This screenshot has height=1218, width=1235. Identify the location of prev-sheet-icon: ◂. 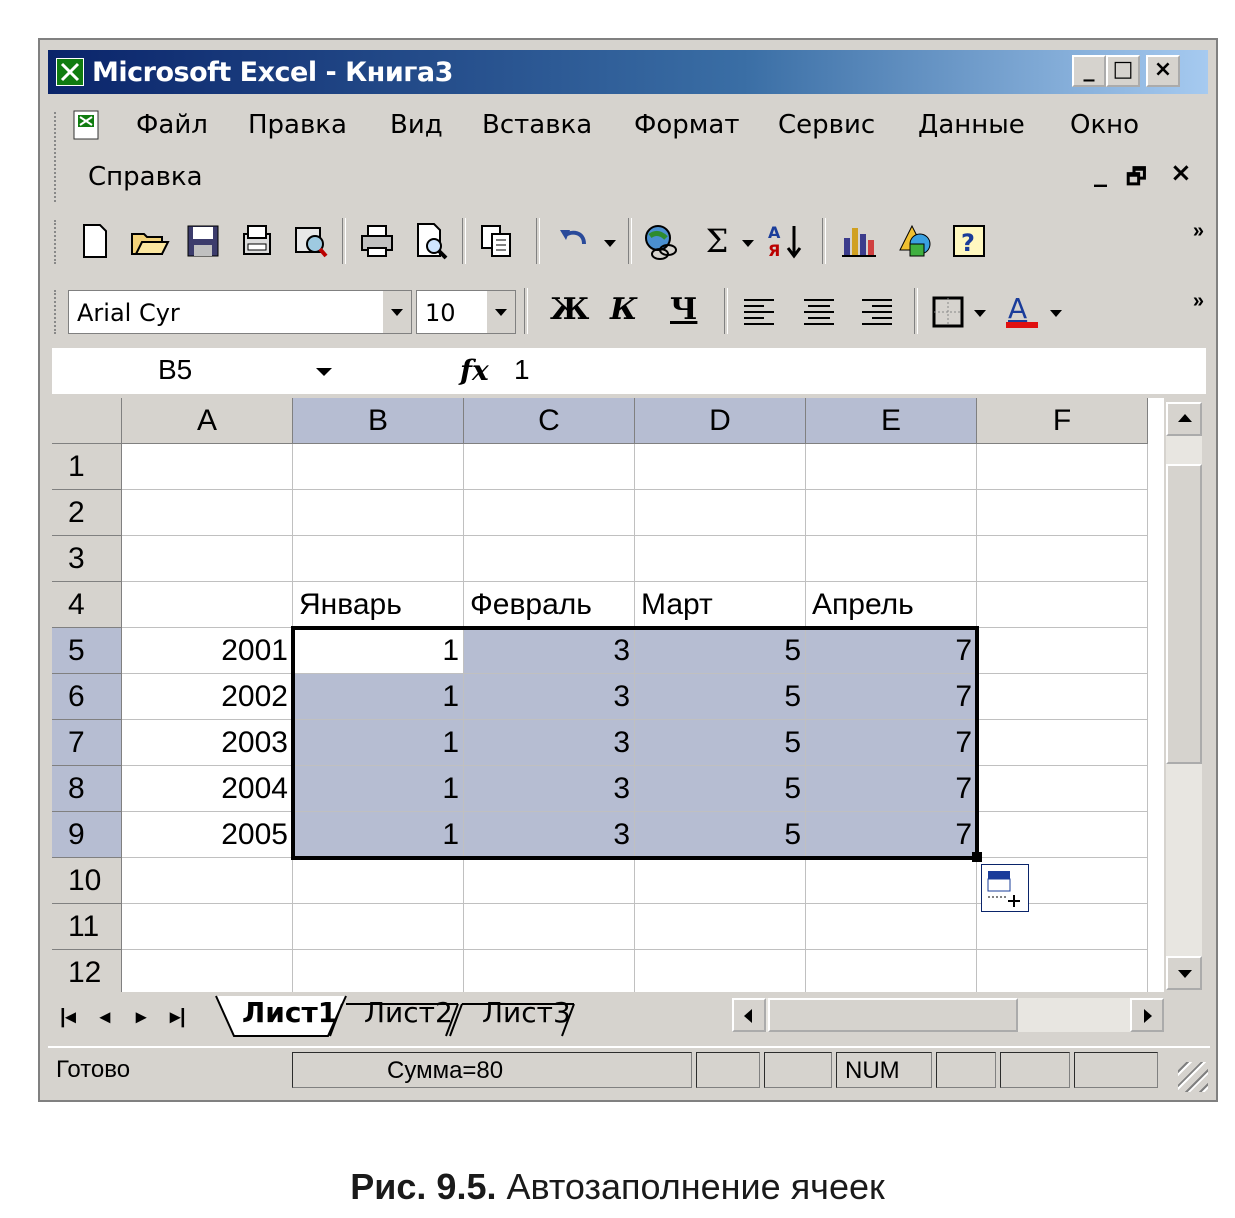
(105, 1016).